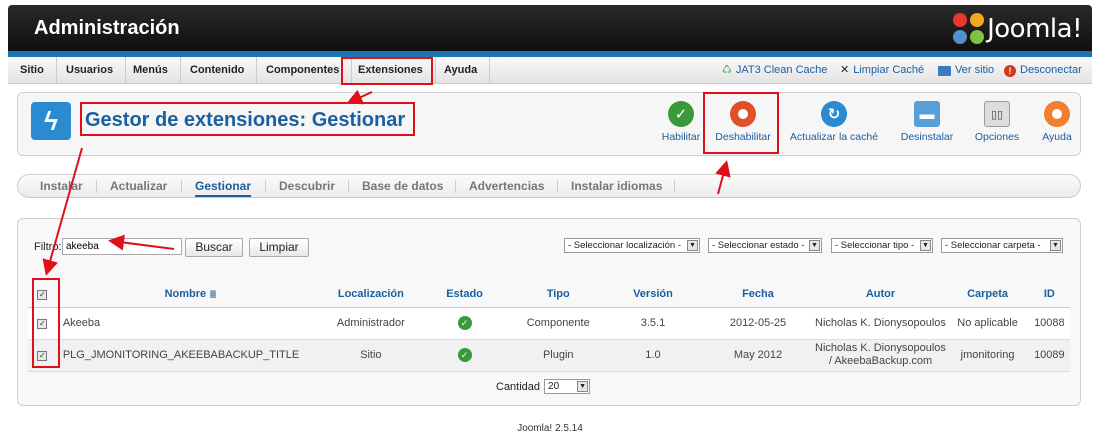  I want to click on cell-name: PLG_JMONITORING_AKEEBABACKUP_TITLE, so click(190, 355).